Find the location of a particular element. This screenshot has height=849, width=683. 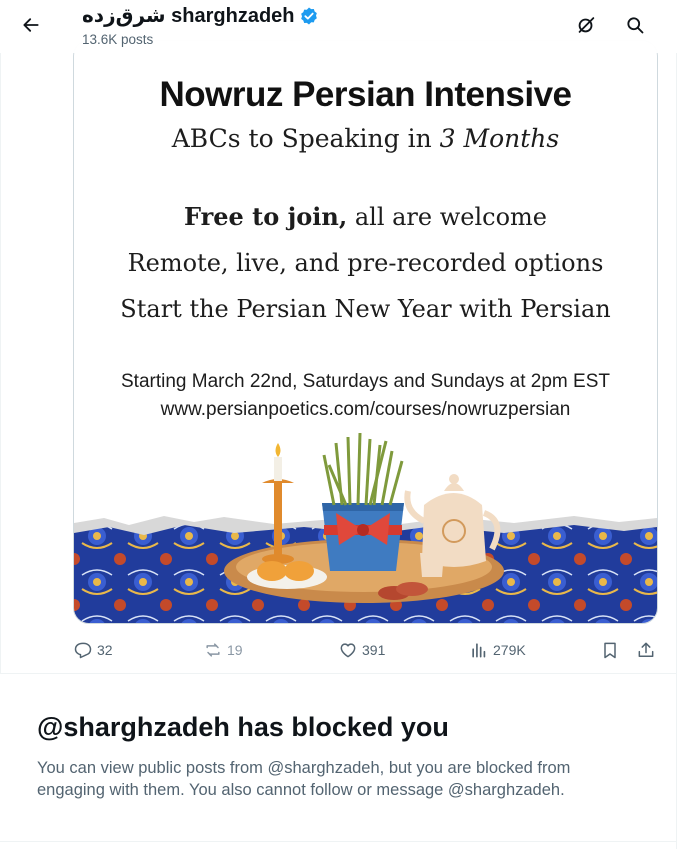

bookmark-icon is located at coordinates (610, 650).